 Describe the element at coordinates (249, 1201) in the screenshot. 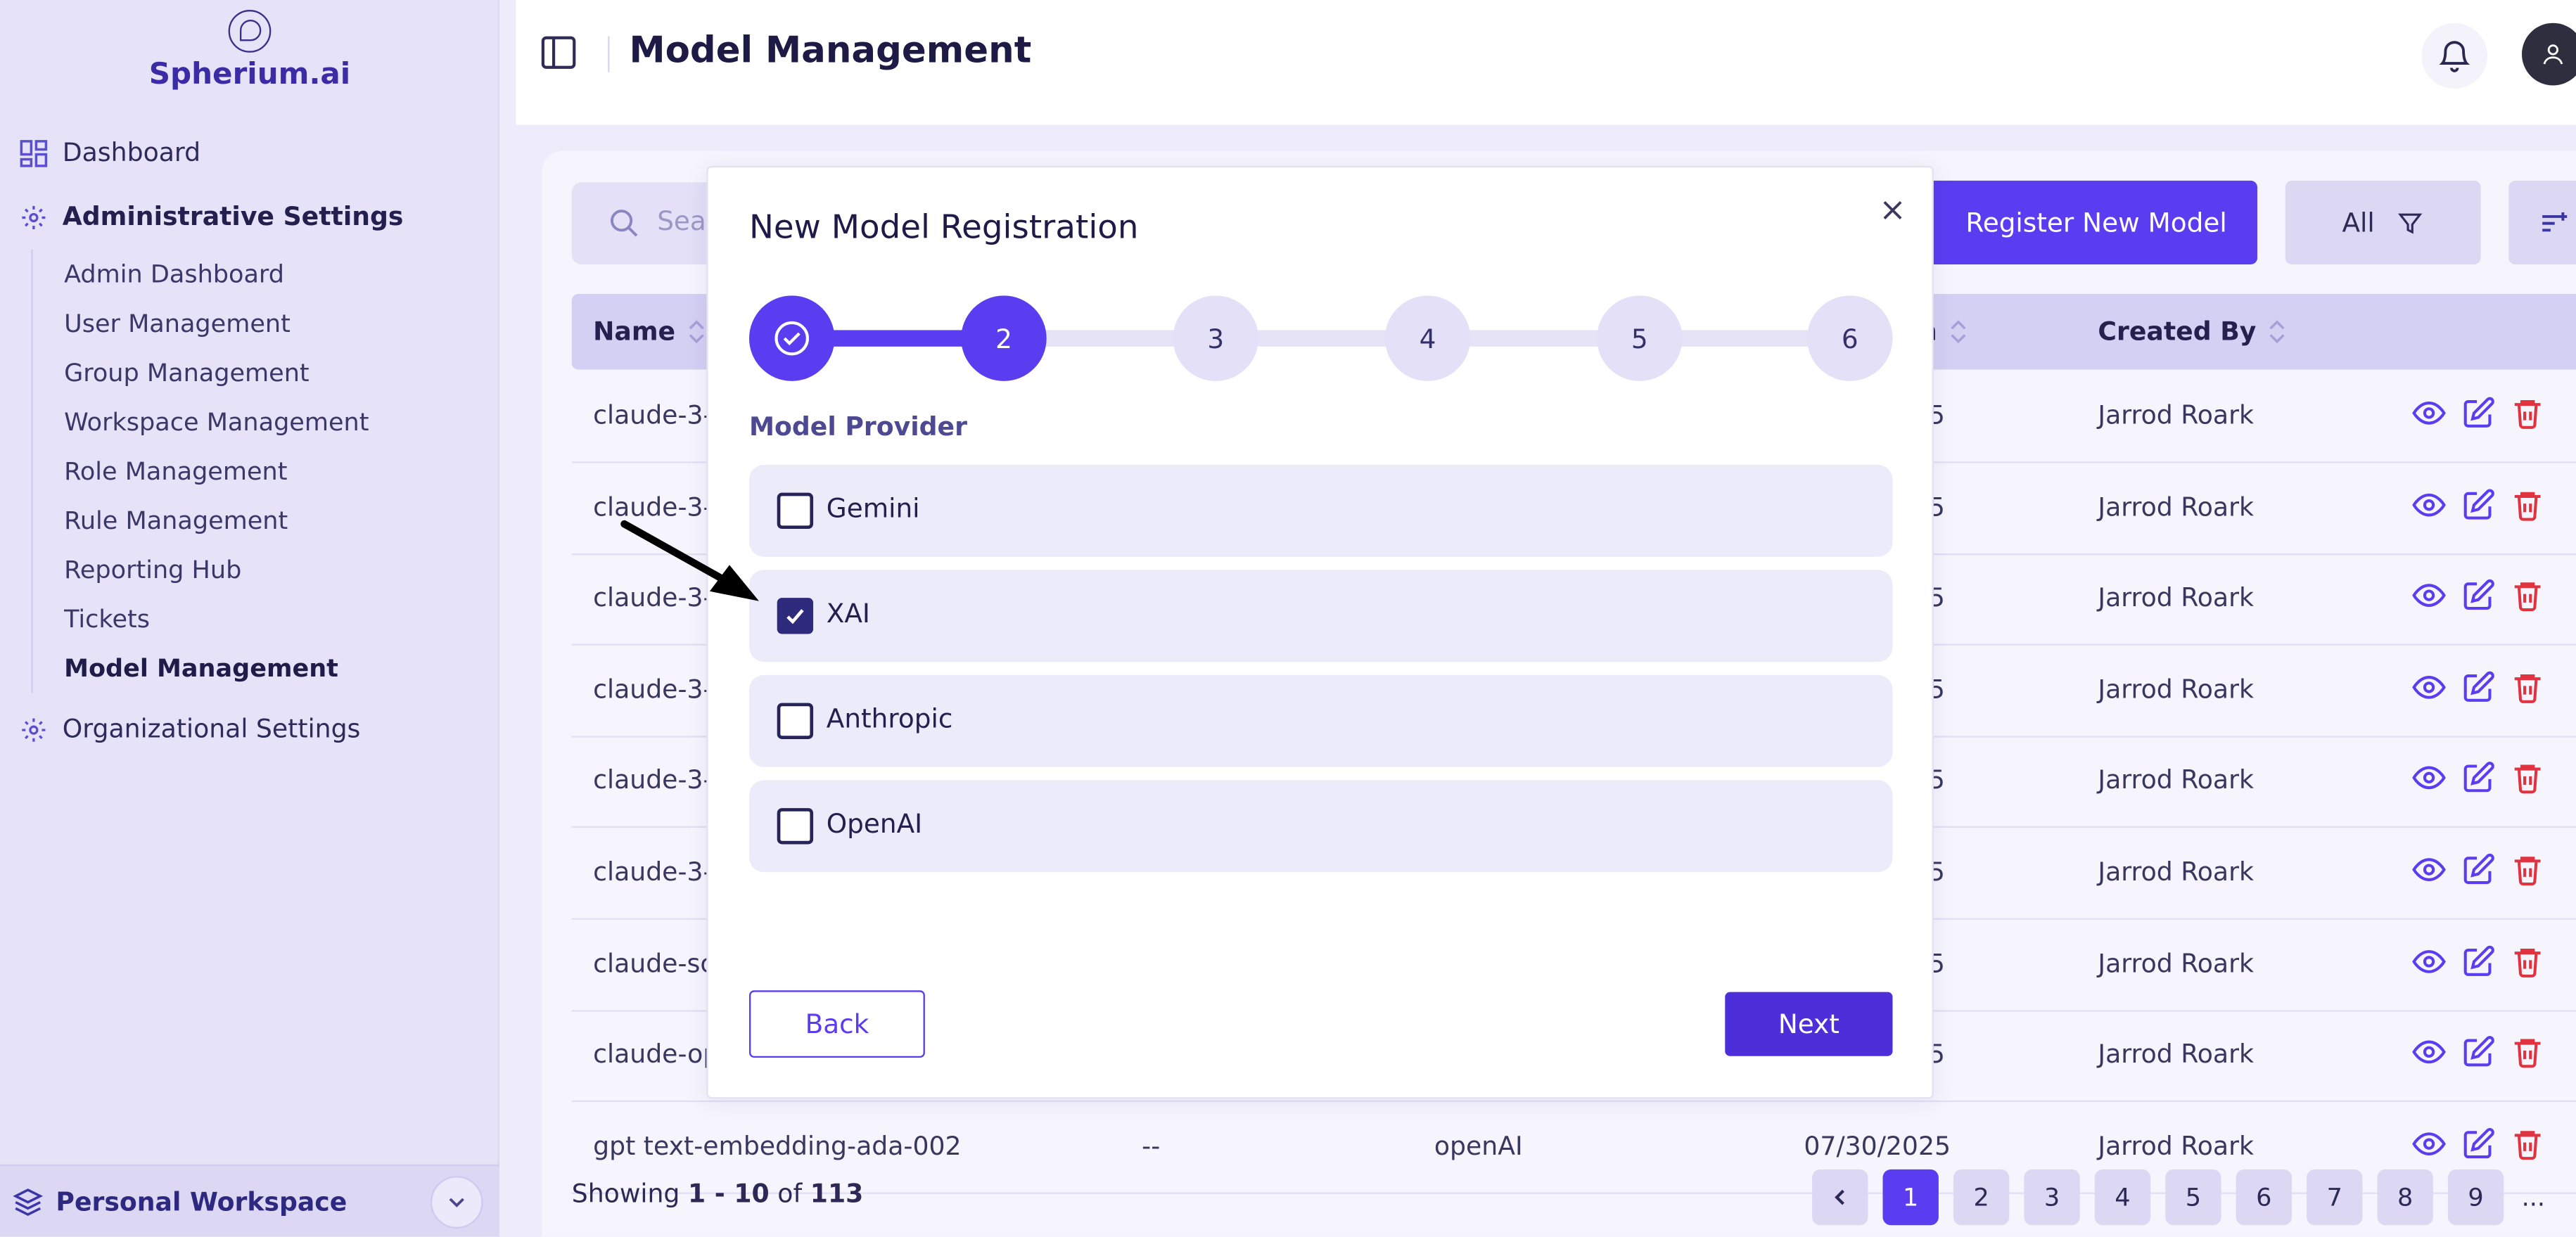

I see `workspace-switcher: Personal Workspace` at that location.